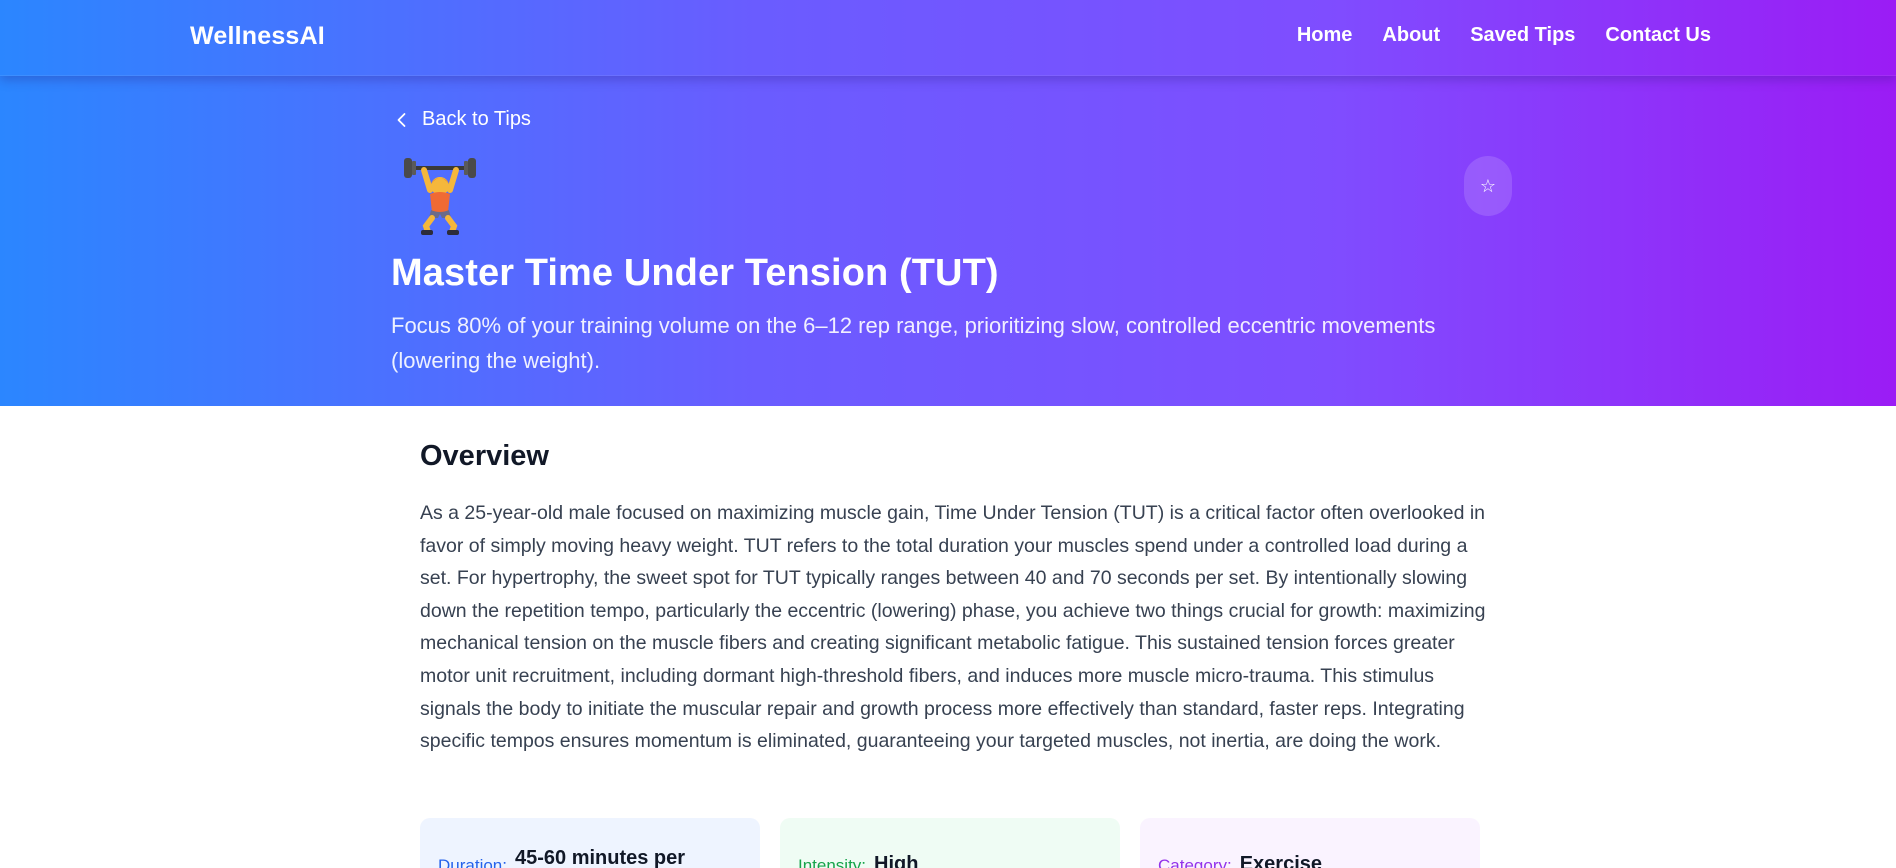 This screenshot has height=868, width=1896. What do you see at coordinates (1522, 35) in the screenshot?
I see `nav-link-saved-tips: Saved Tips` at bounding box center [1522, 35].